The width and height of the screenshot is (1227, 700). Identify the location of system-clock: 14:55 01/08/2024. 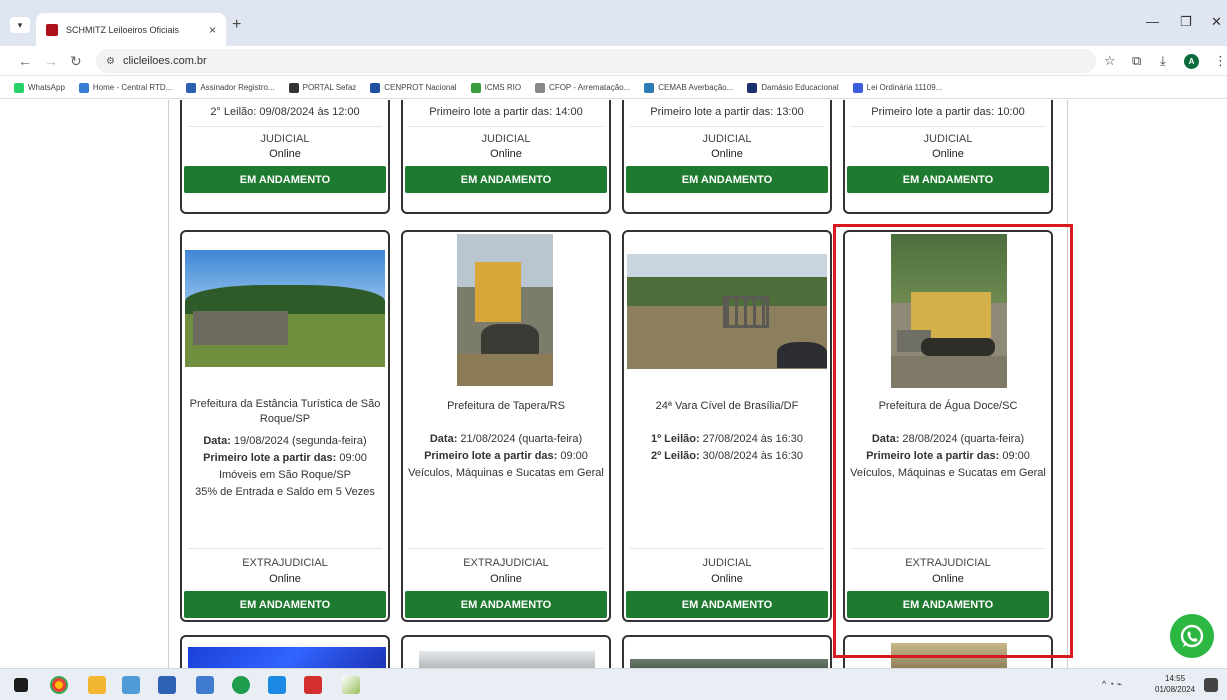
(1175, 684).